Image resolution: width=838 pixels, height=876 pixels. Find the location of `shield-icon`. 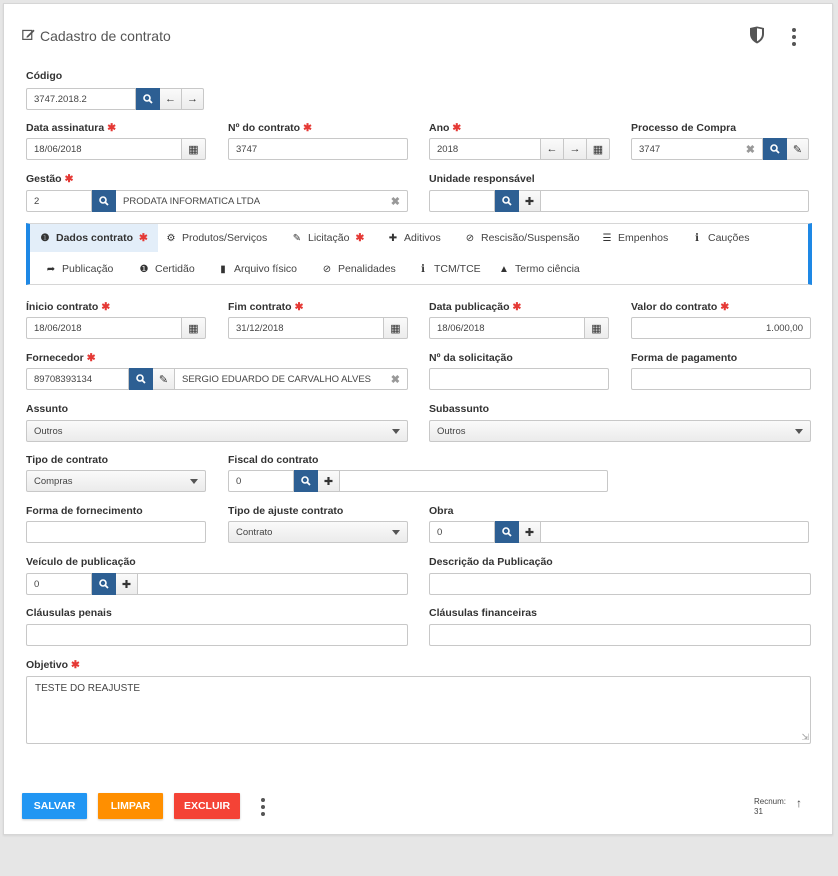

shield-icon is located at coordinates (757, 37).